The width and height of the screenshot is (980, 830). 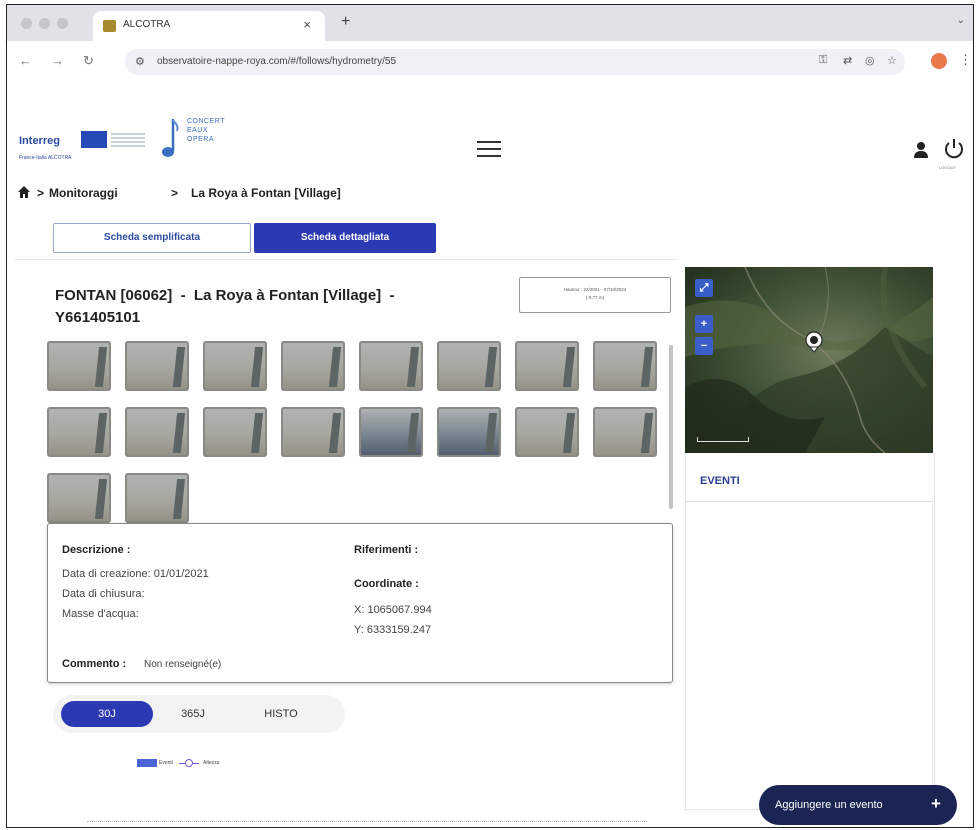 I want to click on eventi-title: EVENTI, so click(x=720, y=481).